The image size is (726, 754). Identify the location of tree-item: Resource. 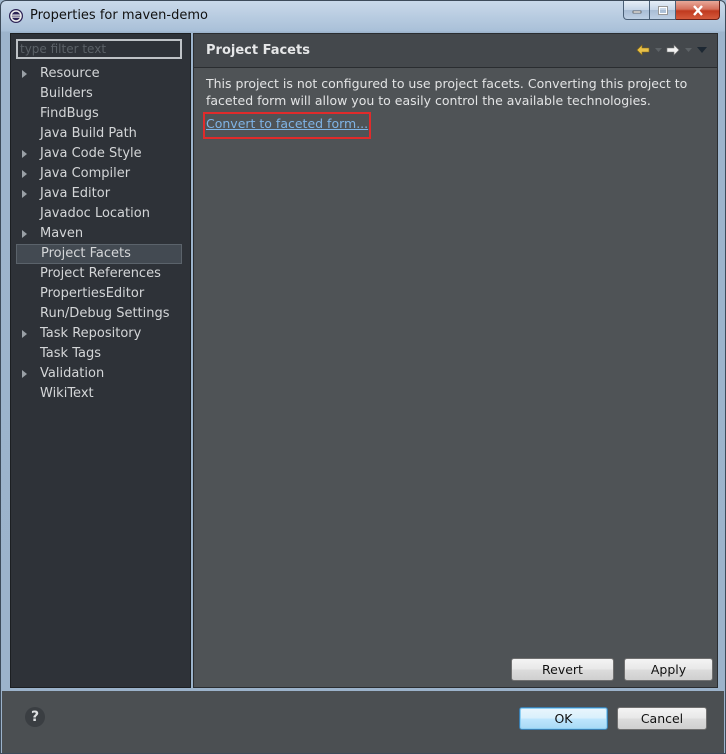
(99, 74).